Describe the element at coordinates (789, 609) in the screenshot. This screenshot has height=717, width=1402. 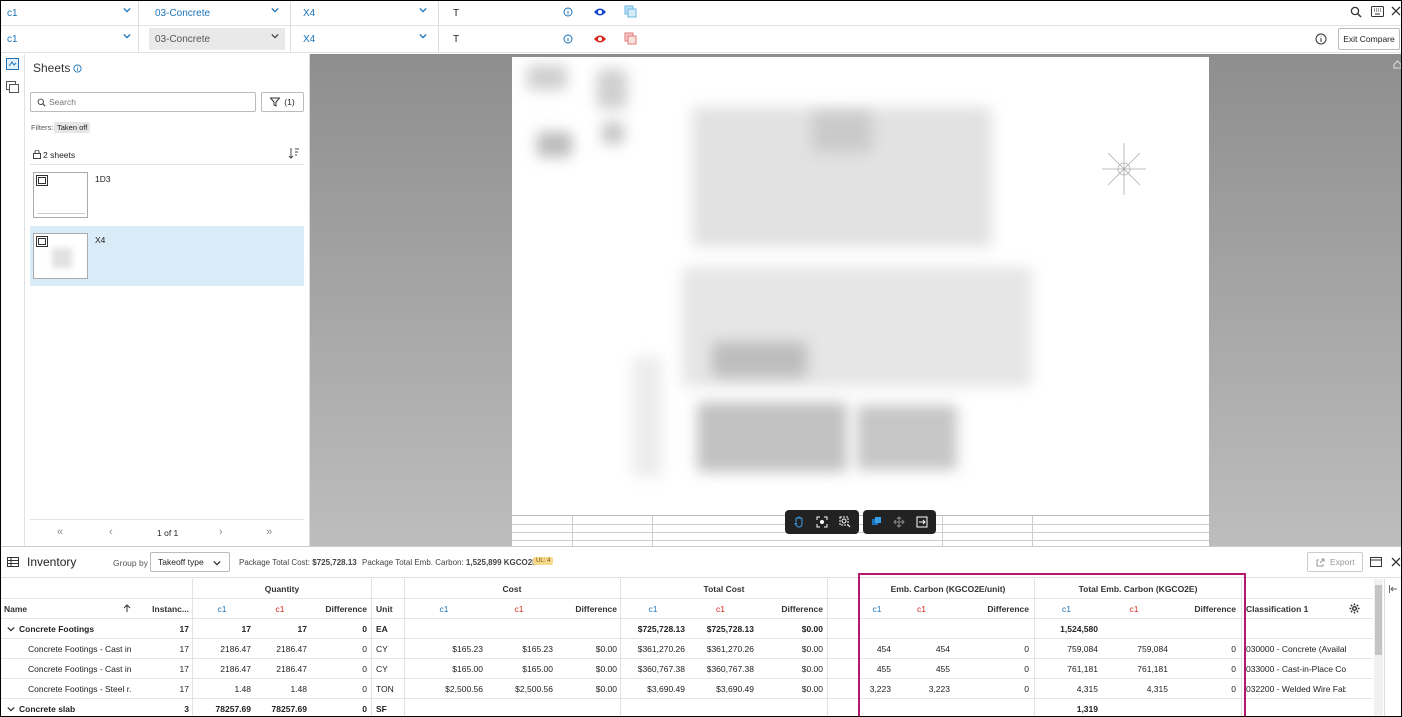
I see `column-header-total-cost-difference: Difference` at that location.